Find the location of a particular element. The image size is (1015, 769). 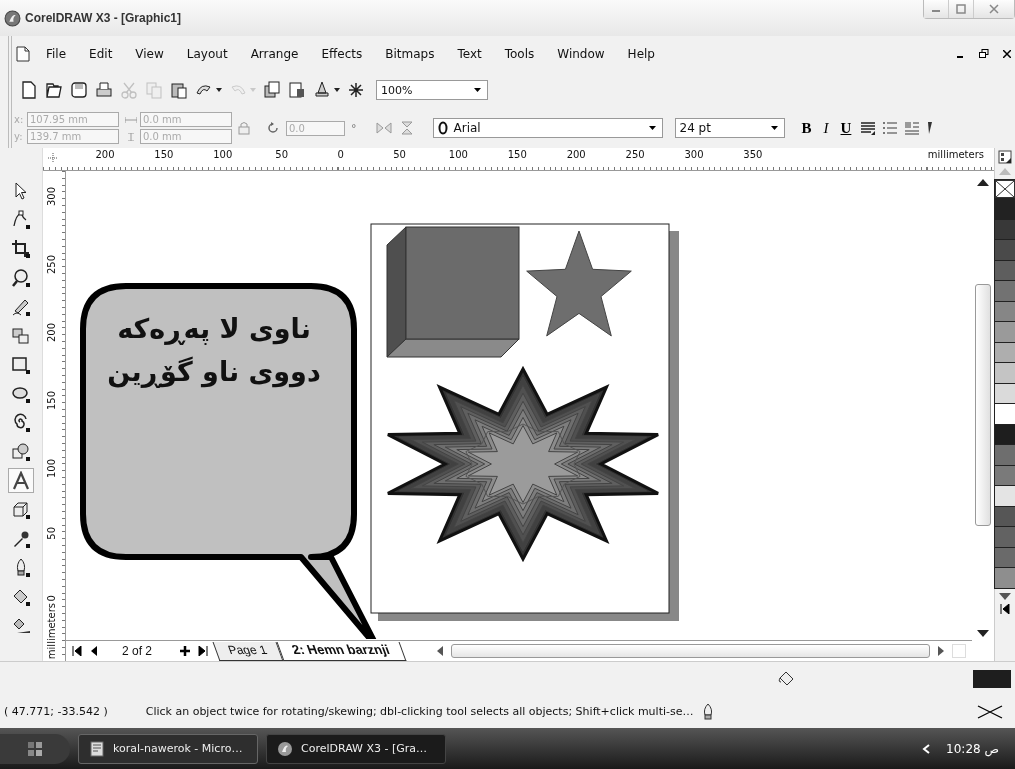

ruler-label: 150 is located at coordinates (517, 154).